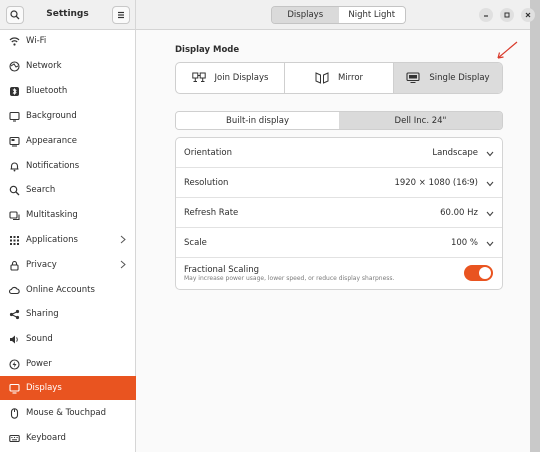  Describe the element at coordinates (211, 213) in the screenshot. I see `refresh-rate-label: Refresh Rate` at that location.